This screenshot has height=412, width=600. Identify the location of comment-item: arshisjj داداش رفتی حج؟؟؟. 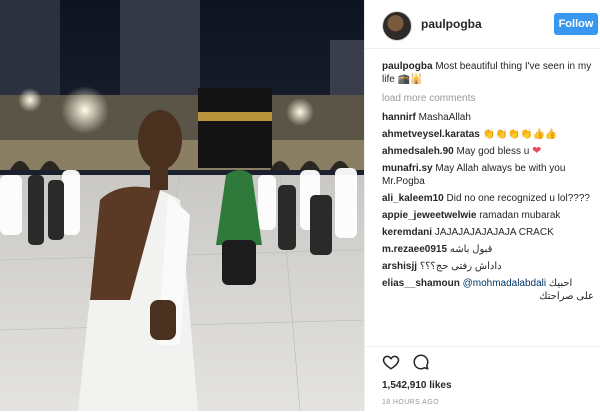
(488, 266).